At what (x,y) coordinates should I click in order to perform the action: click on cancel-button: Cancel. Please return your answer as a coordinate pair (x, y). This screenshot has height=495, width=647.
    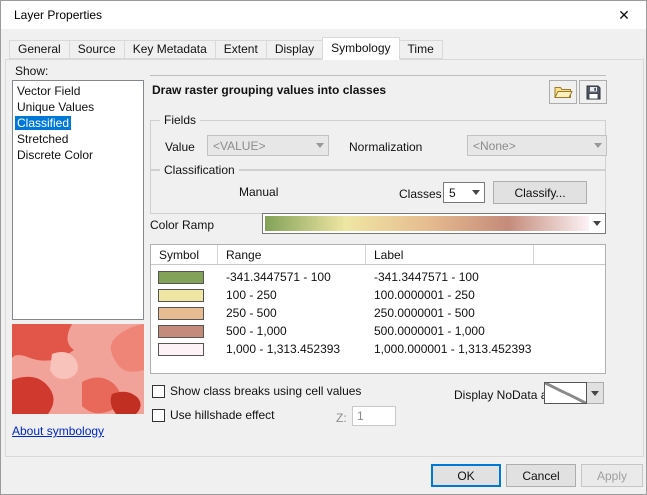
    Looking at the image, I should click on (541, 475).